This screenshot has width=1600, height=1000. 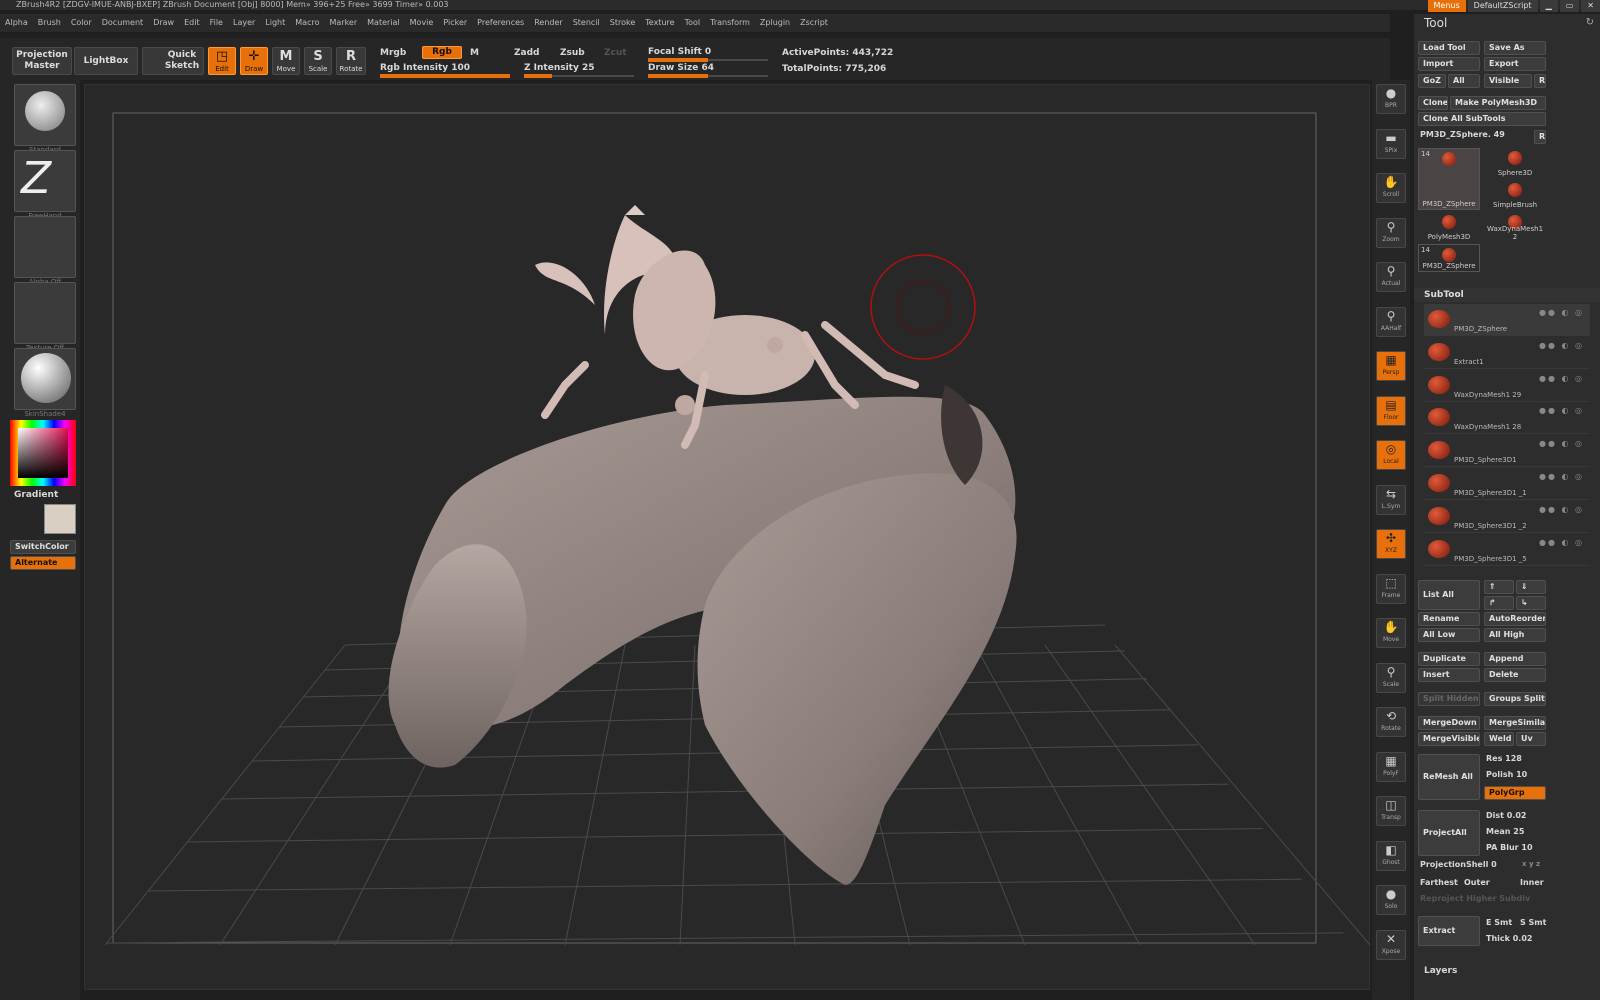 I want to click on zcut-toggle: Zcut, so click(x=615, y=53).